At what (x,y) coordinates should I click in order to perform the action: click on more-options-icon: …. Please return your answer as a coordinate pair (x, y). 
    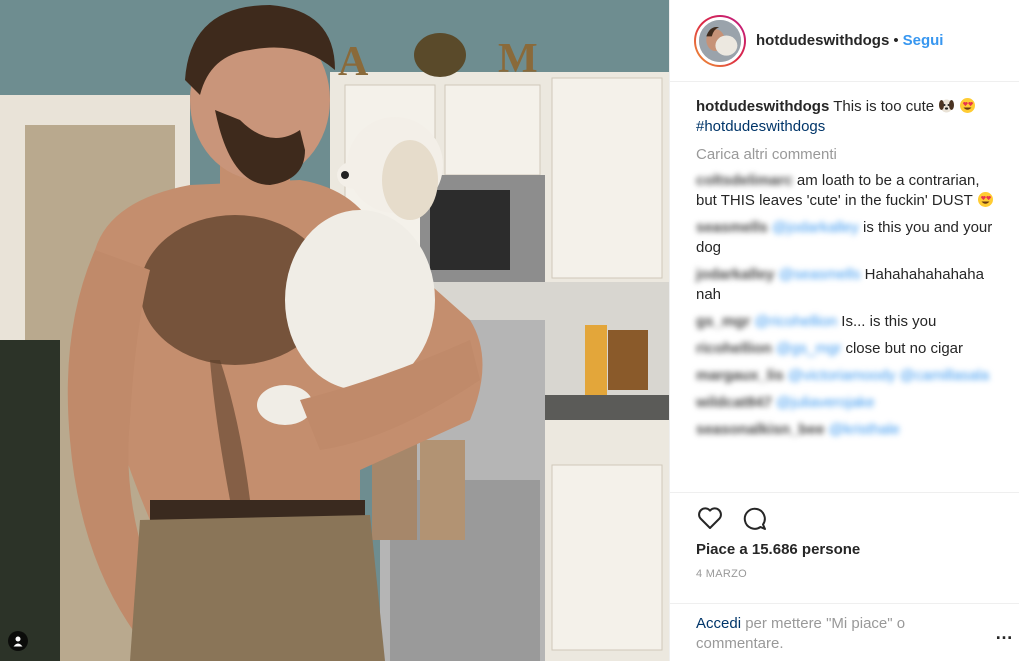
    Looking at the image, I should click on (1004, 633).